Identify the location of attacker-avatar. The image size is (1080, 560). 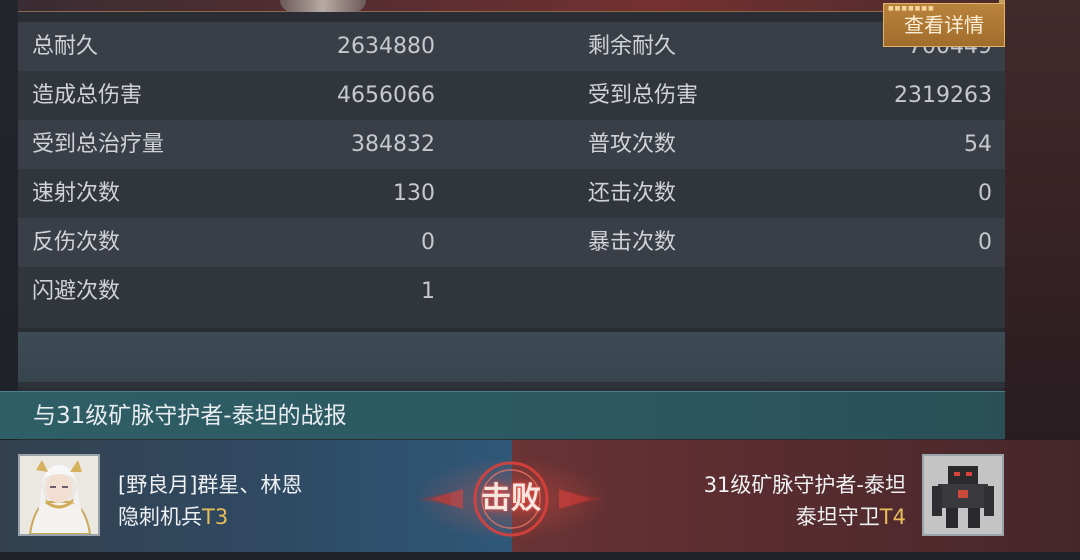
(59, 495).